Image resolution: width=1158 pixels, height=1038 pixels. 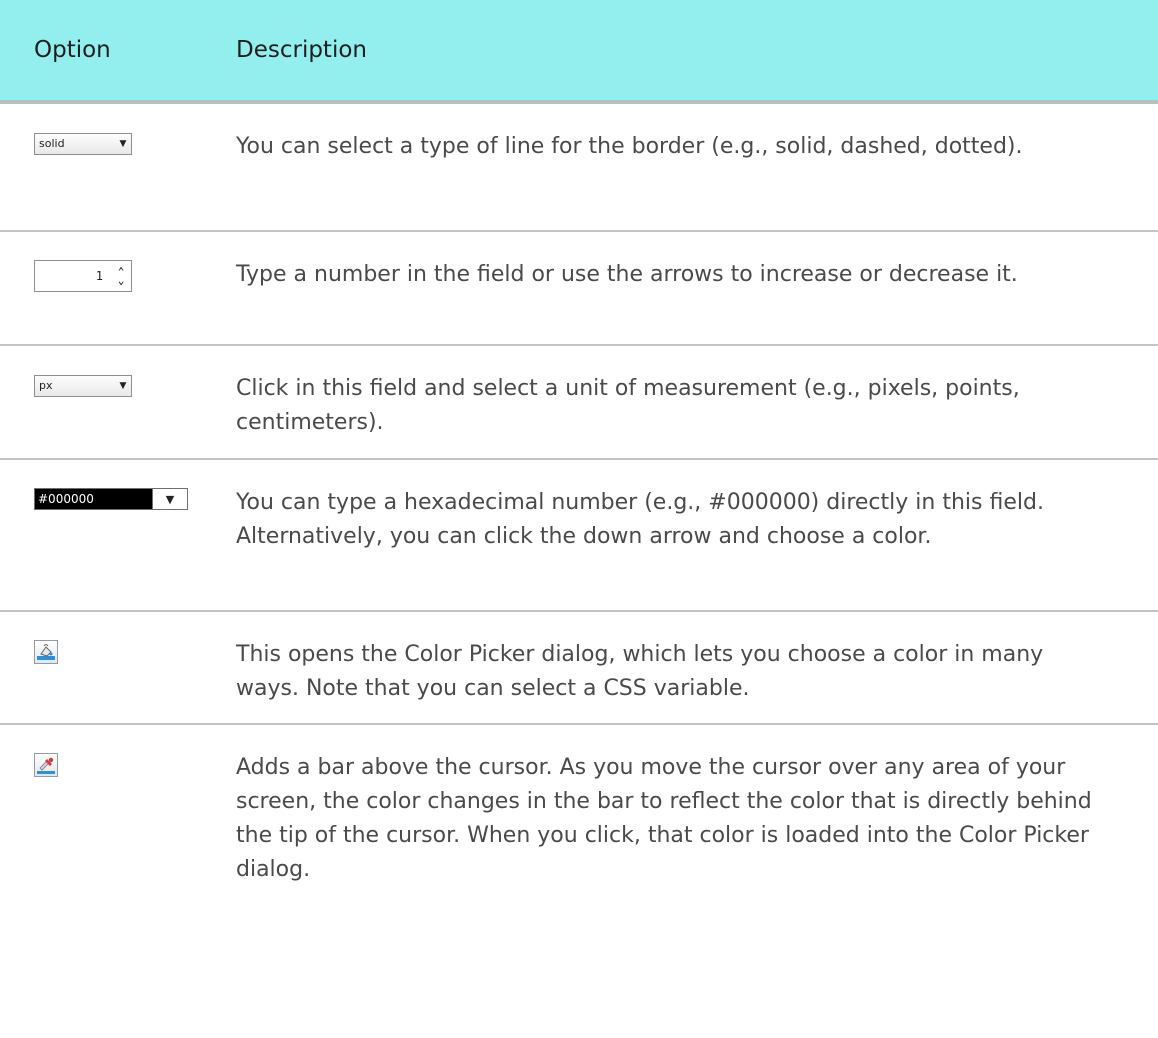 I want to click on unit-value: px, so click(x=46, y=385).